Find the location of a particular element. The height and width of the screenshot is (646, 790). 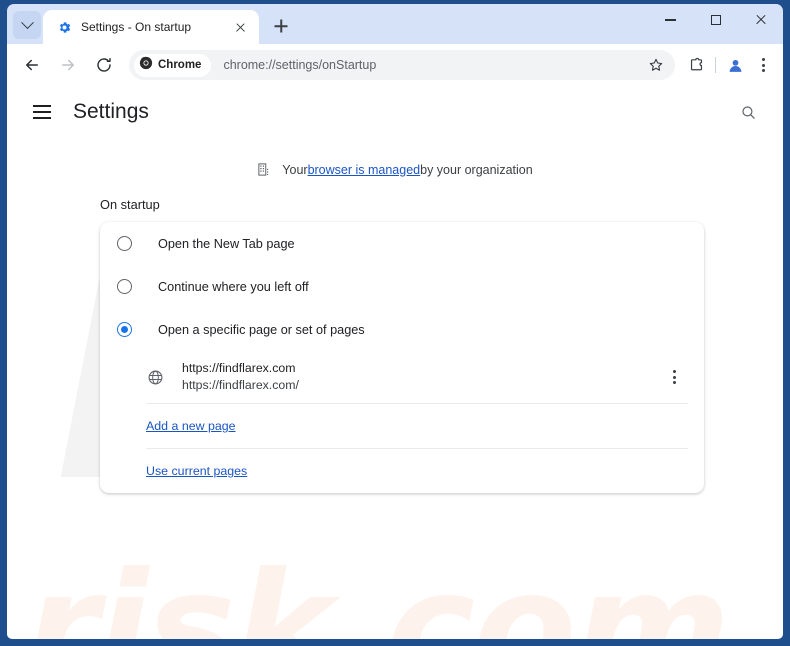

extensions-icon is located at coordinates (696, 63).